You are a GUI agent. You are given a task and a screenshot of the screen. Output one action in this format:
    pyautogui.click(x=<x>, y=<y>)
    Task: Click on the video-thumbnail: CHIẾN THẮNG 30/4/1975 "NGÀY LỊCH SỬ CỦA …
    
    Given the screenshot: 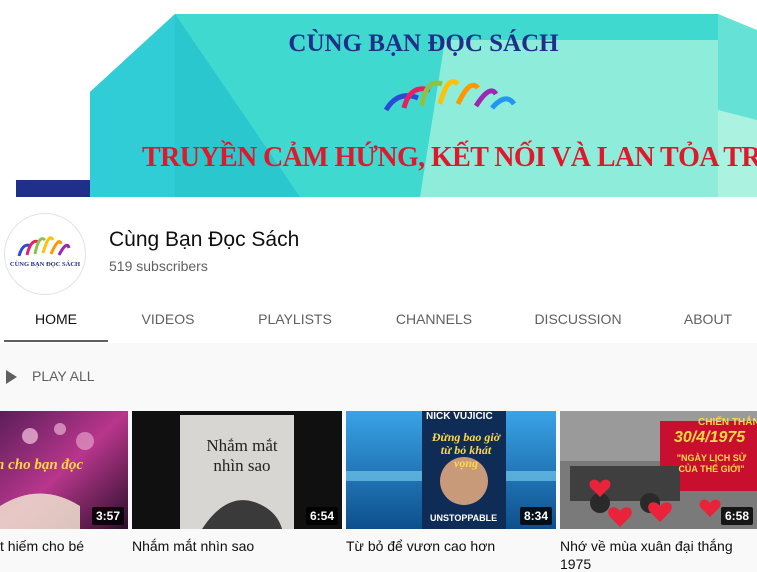 What is the action you would take?
    pyautogui.click(x=658, y=470)
    